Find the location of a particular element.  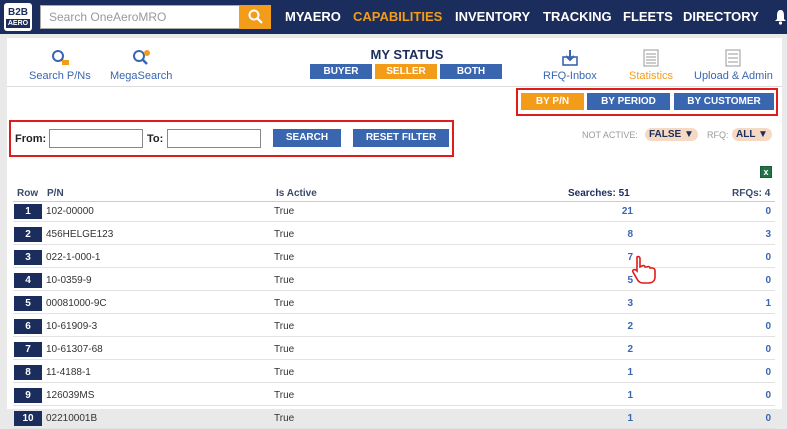

megasearch-tool: MegaSearch is located at coordinates (141, 65).